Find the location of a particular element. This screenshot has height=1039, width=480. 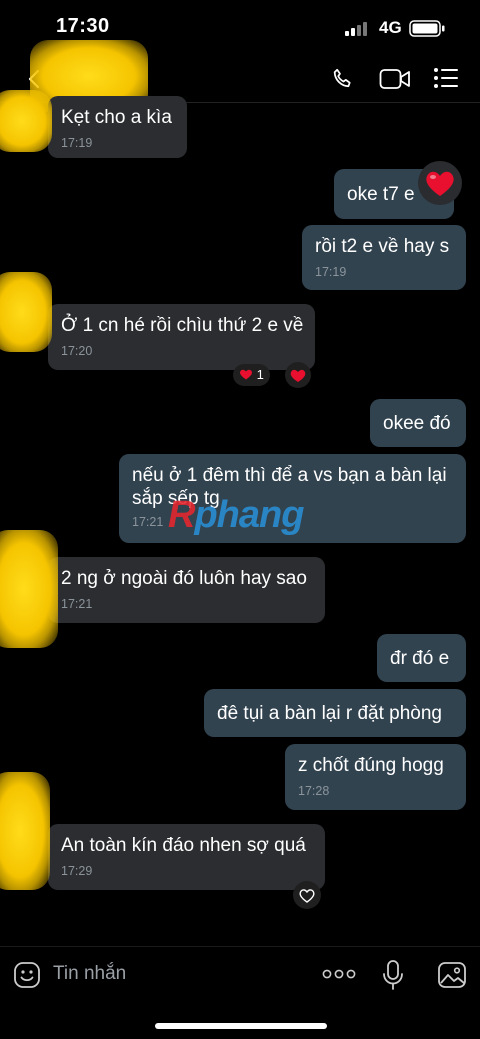

message-text: okee đó is located at coordinates (417, 423).